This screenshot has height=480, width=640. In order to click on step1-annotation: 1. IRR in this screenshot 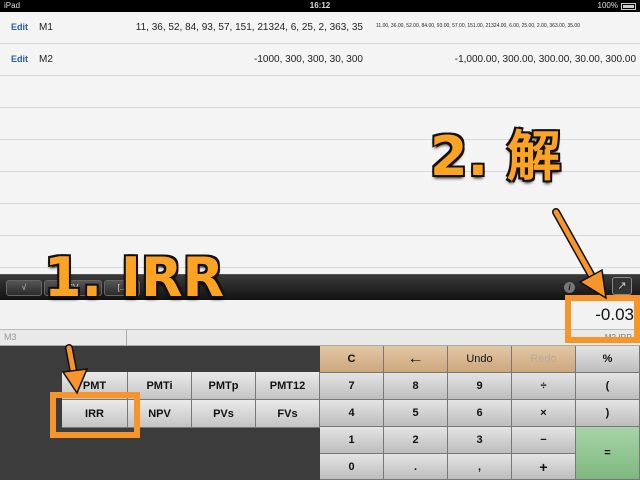, I will do `click(134, 277)`.